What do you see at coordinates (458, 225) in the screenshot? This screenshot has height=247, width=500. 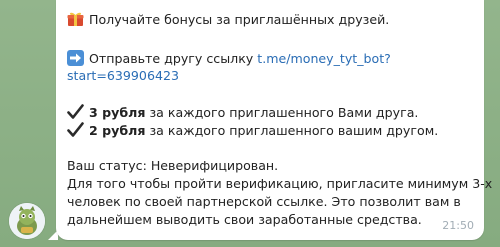 I see `message-timestamp: 21:50` at bounding box center [458, 225].